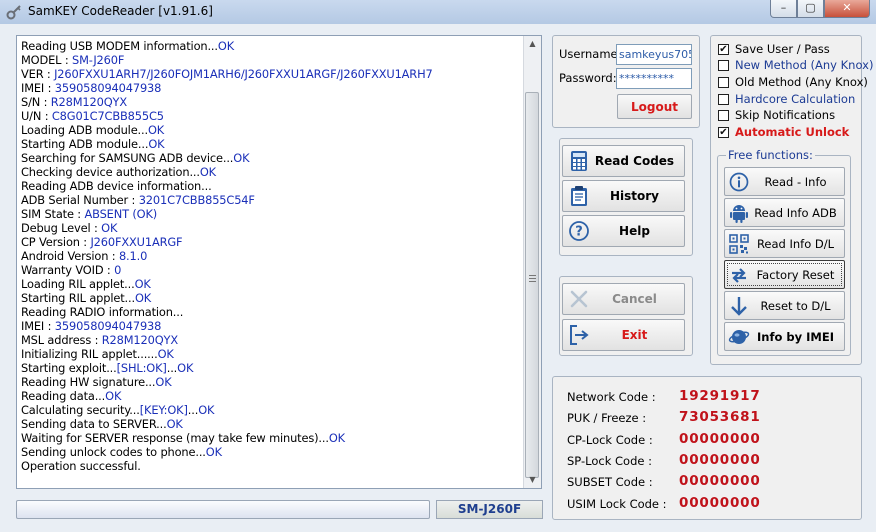 The height and width of the screenshot is (532, 876). I want to click on scroll-up-icon: ▲, so click(532, 44).